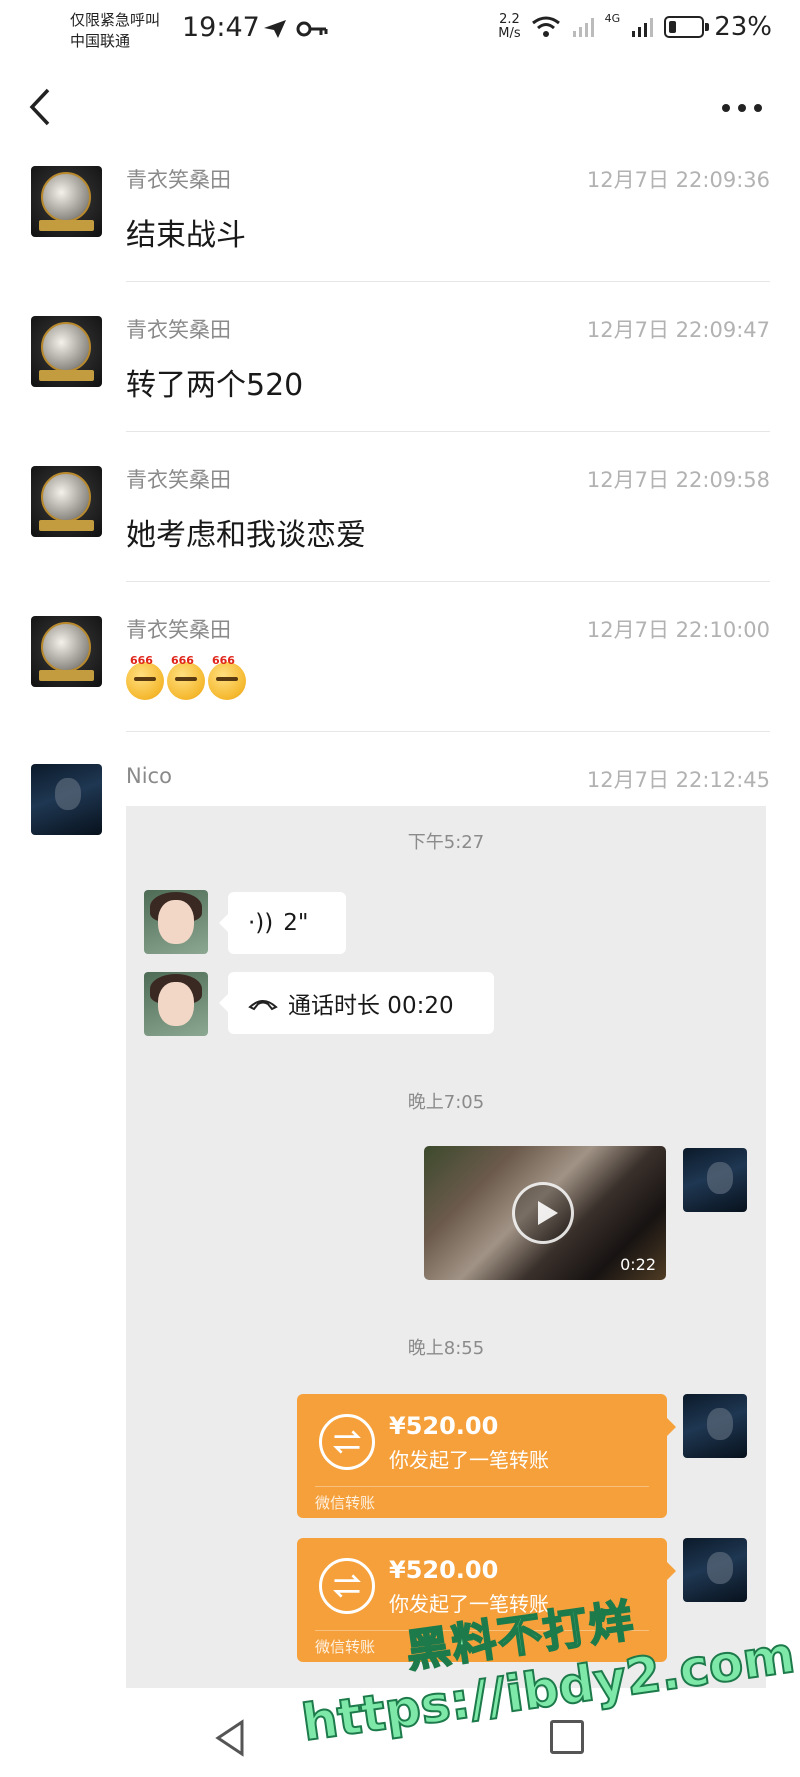 The height and width of the screenshot is (1777, 800). I want to click on net-speed-unit: M/s, so click(509, 33).